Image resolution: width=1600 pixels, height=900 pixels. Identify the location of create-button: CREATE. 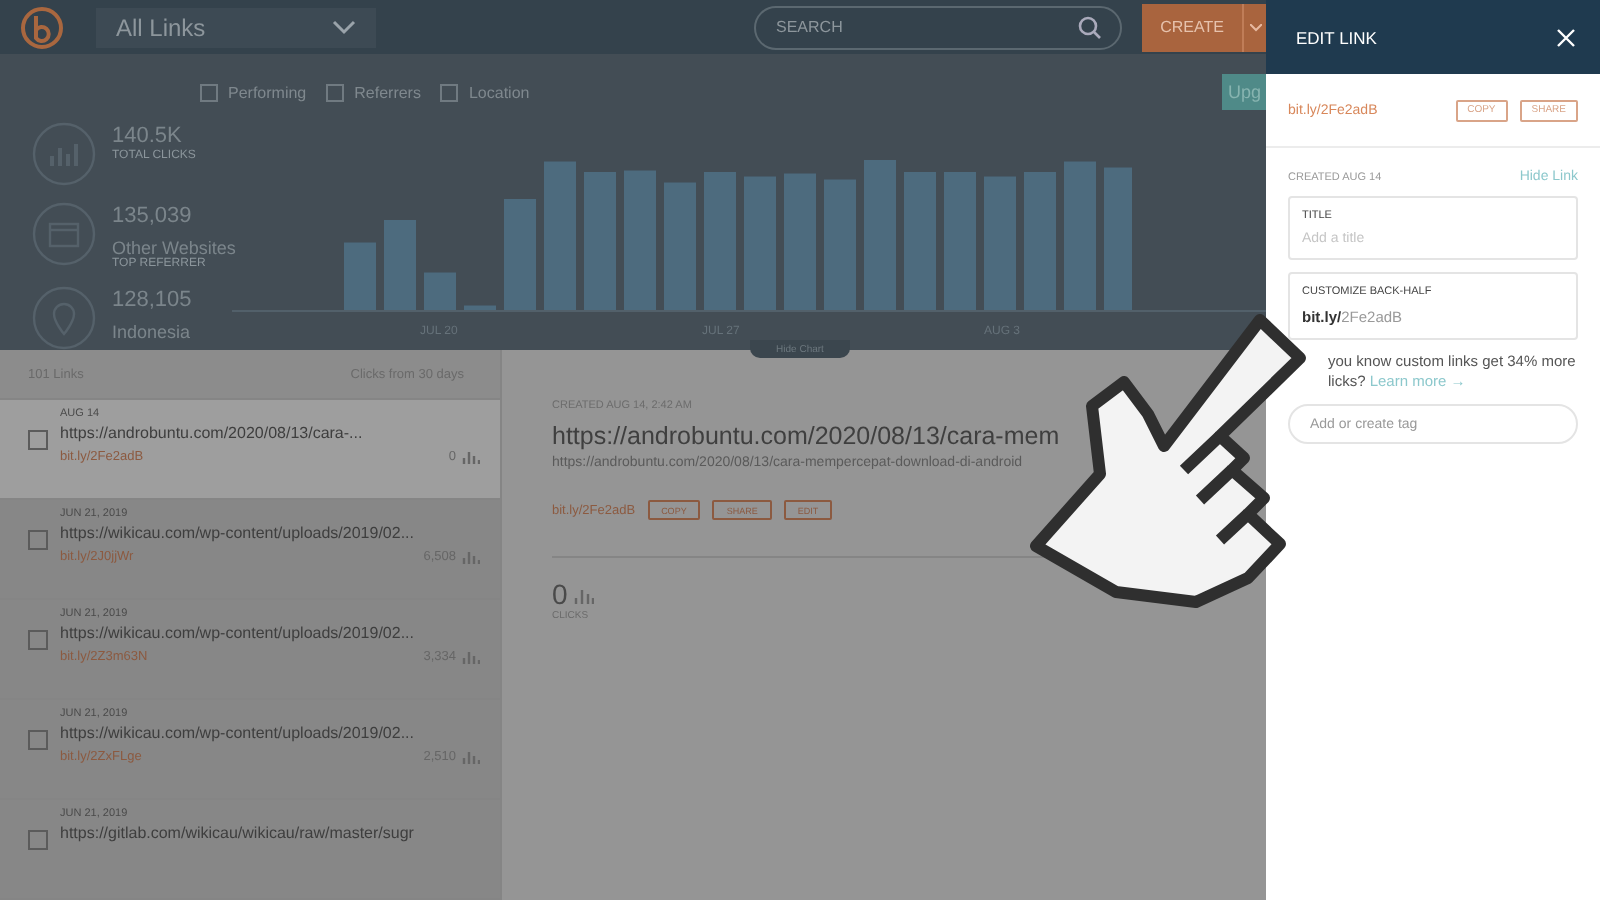
(1192, 27).